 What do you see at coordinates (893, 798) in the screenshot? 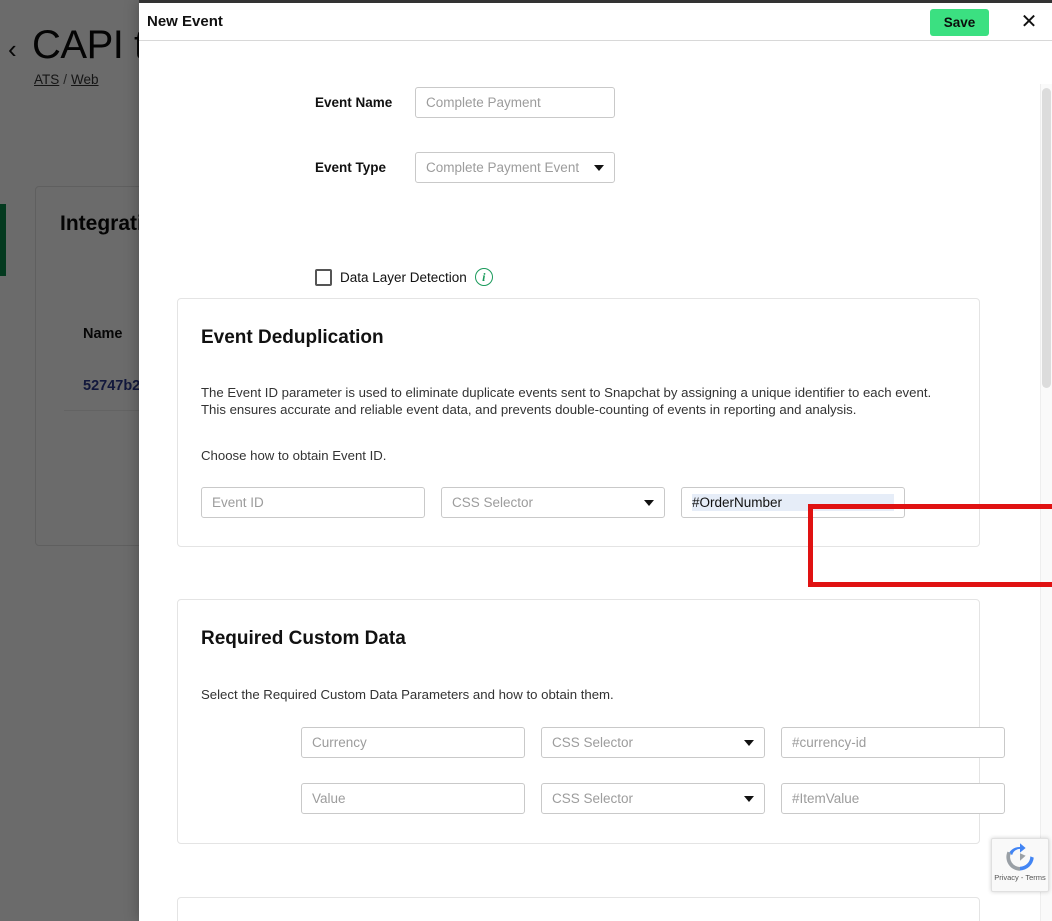
I see `value-selector-input` at bounding box center [893, 798].